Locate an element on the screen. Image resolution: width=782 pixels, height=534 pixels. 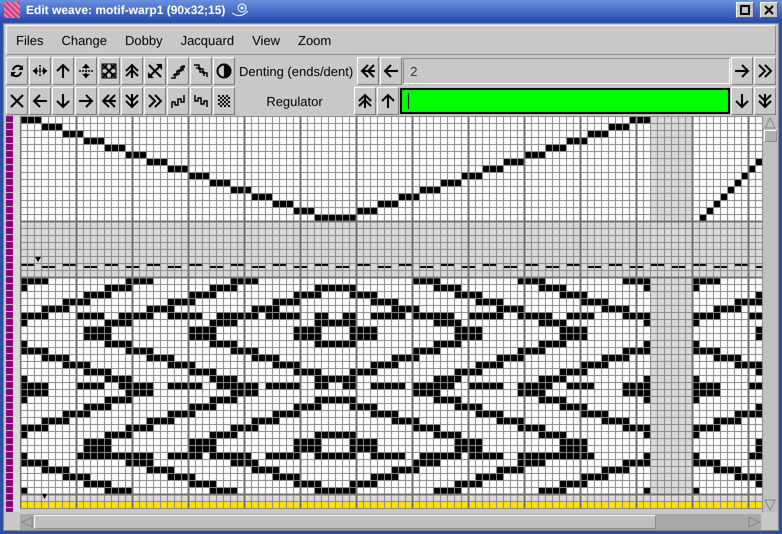
checker-pattern-button is located at coordinates (109, 71).